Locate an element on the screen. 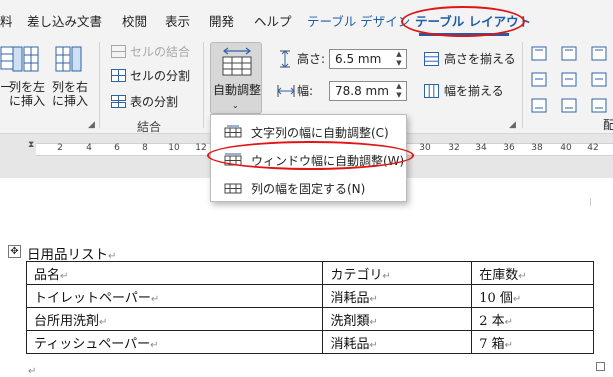 The image size is (613, 377). table-cell: 台所用洗剤↵ is located at coordinates (174, 319).